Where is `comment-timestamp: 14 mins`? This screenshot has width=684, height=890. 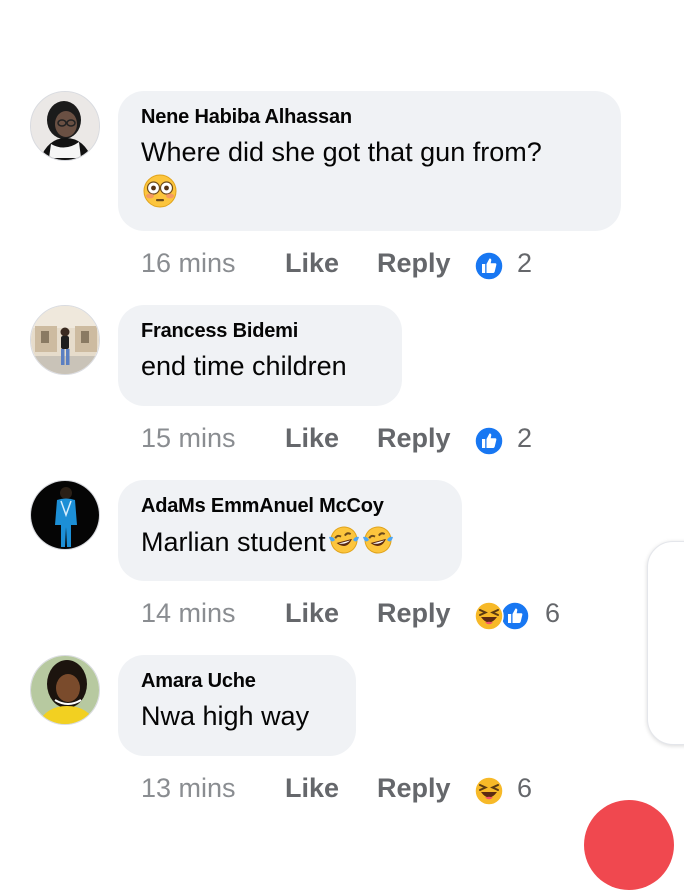
comment-timestamp: 14 mins is located at coordinates (188, 613).